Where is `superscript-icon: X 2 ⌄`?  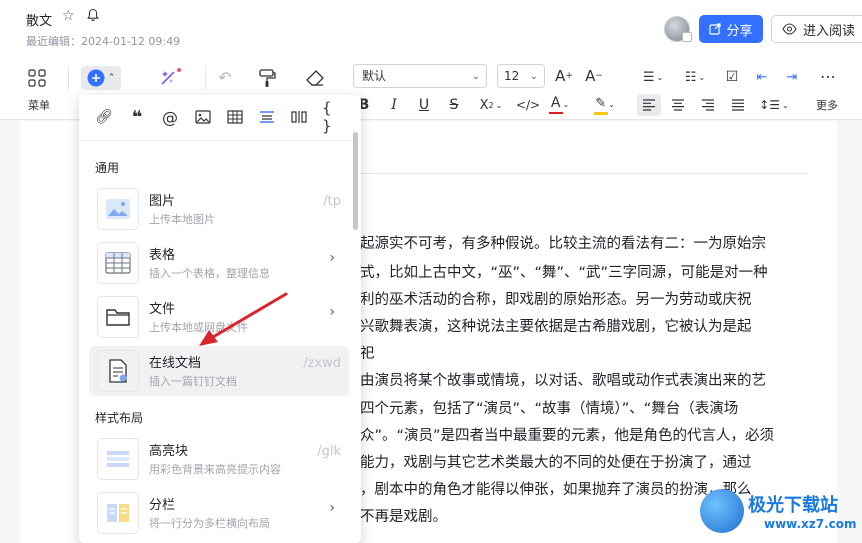 superscript-icon: X 2 ⌄ is located at coordinates (491, 105).